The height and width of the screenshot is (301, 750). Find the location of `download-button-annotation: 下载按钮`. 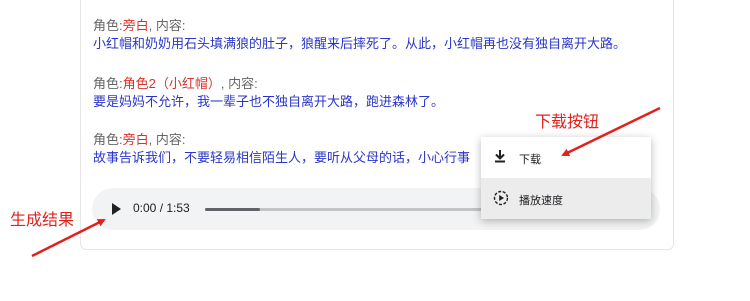

download-button-annotation: 下载按钮 is located at coordinates (567, 122).